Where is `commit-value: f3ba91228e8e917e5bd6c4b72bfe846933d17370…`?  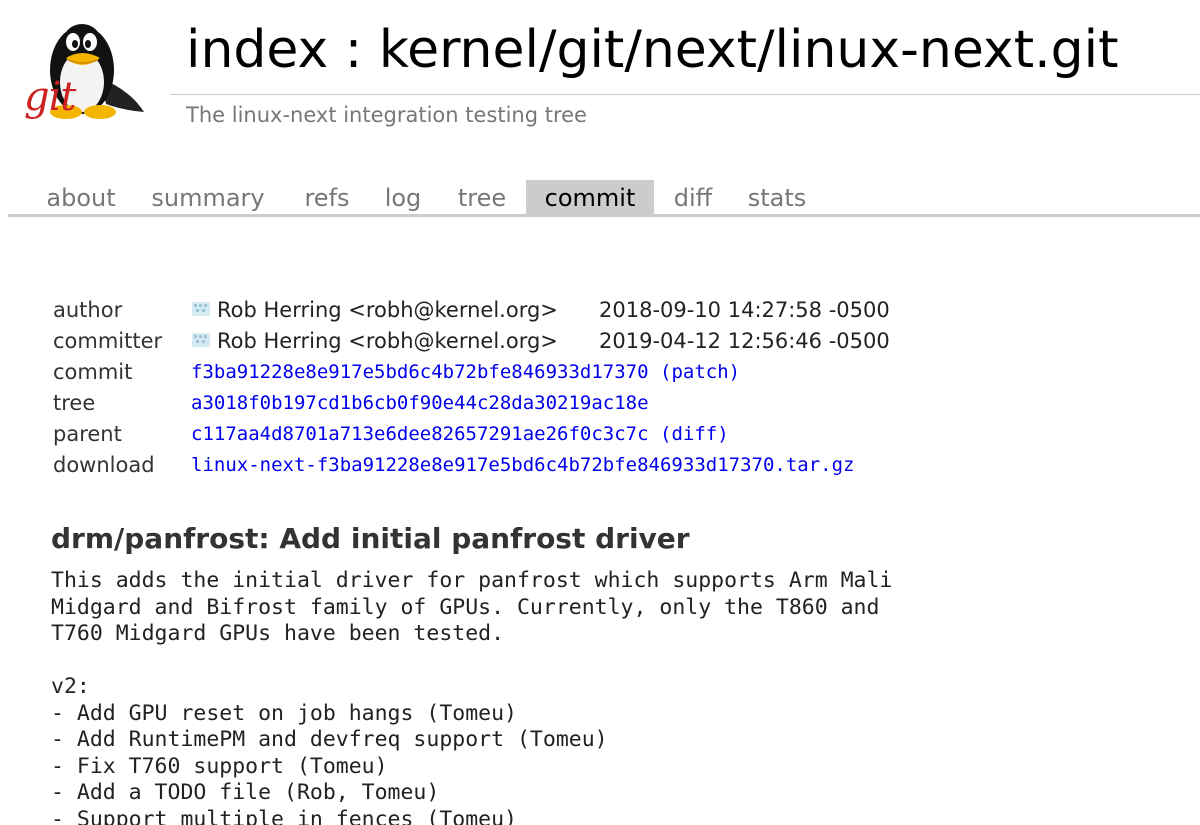 commit-value: f3ba91228e8e917e5bd6c4b72bfe846933d17370… is located at coordinates (465, 372).